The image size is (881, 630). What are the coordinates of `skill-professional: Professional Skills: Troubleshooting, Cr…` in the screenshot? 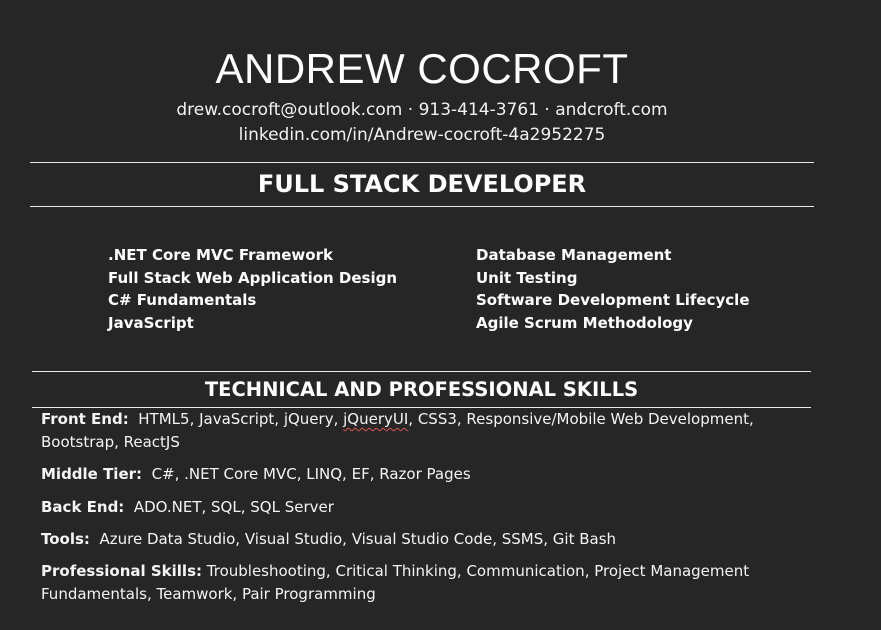 It's located at (411, 582).